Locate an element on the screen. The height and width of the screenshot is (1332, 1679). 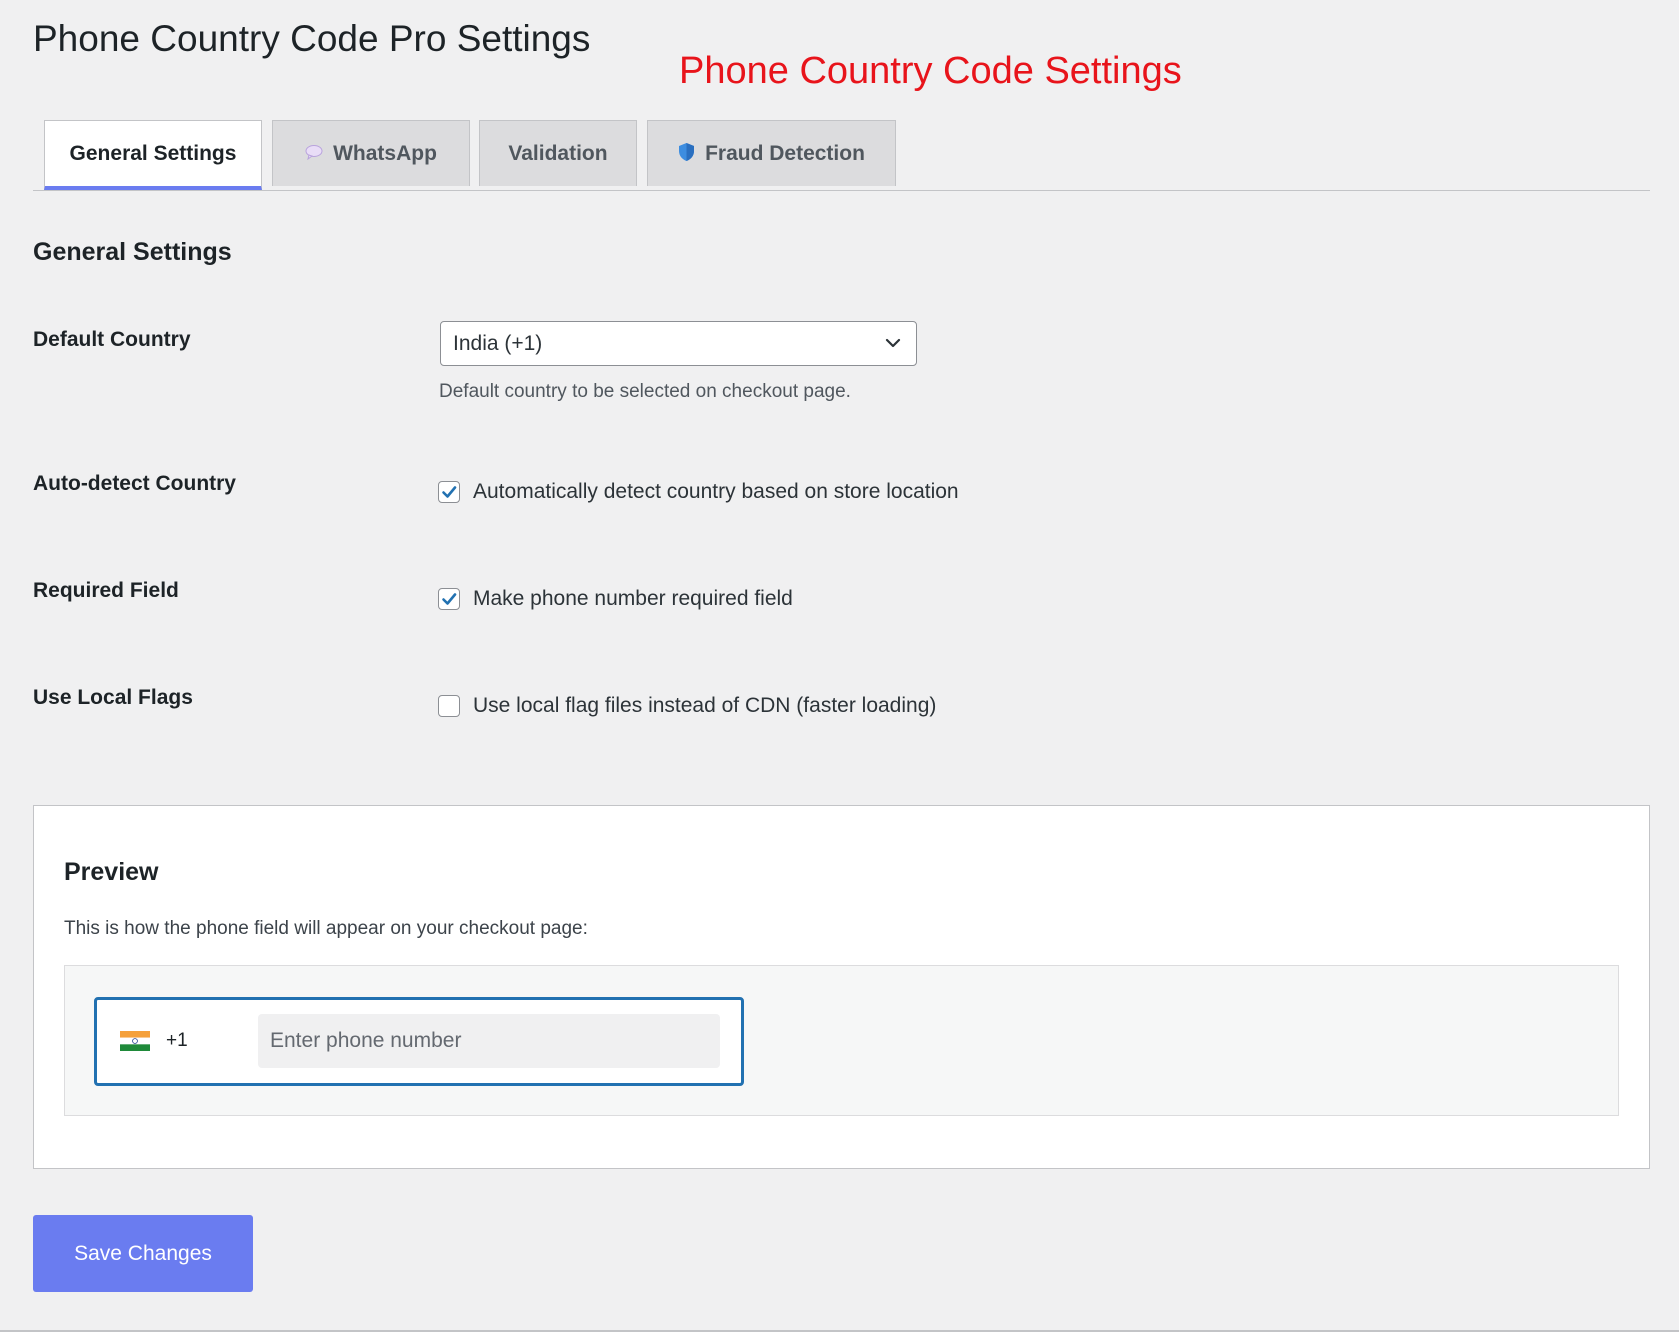
required-field-label: Required Field is located at coordinates (106, 590).